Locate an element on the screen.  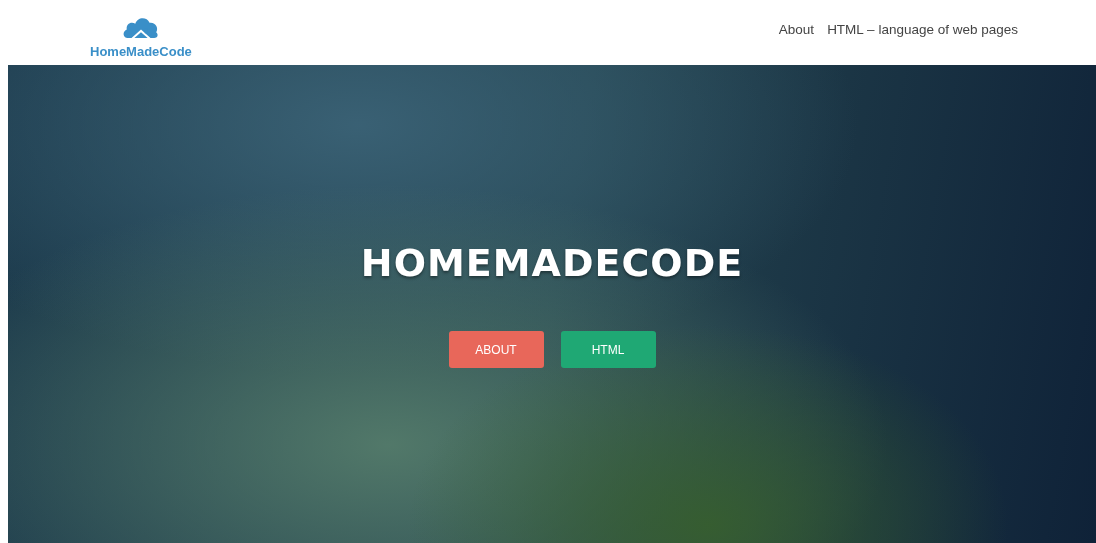
hero-title: HOMEMADECODE is located at coordinates (552, 263).